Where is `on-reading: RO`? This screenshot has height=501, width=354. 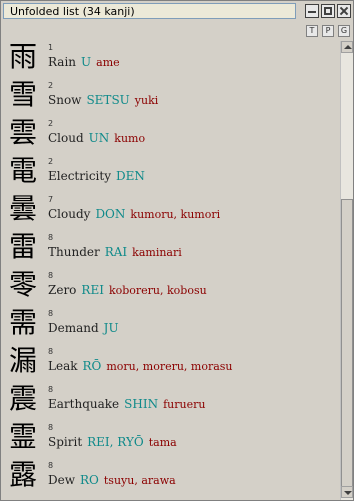 on-reading: RO is located at coordinates (89, 480).